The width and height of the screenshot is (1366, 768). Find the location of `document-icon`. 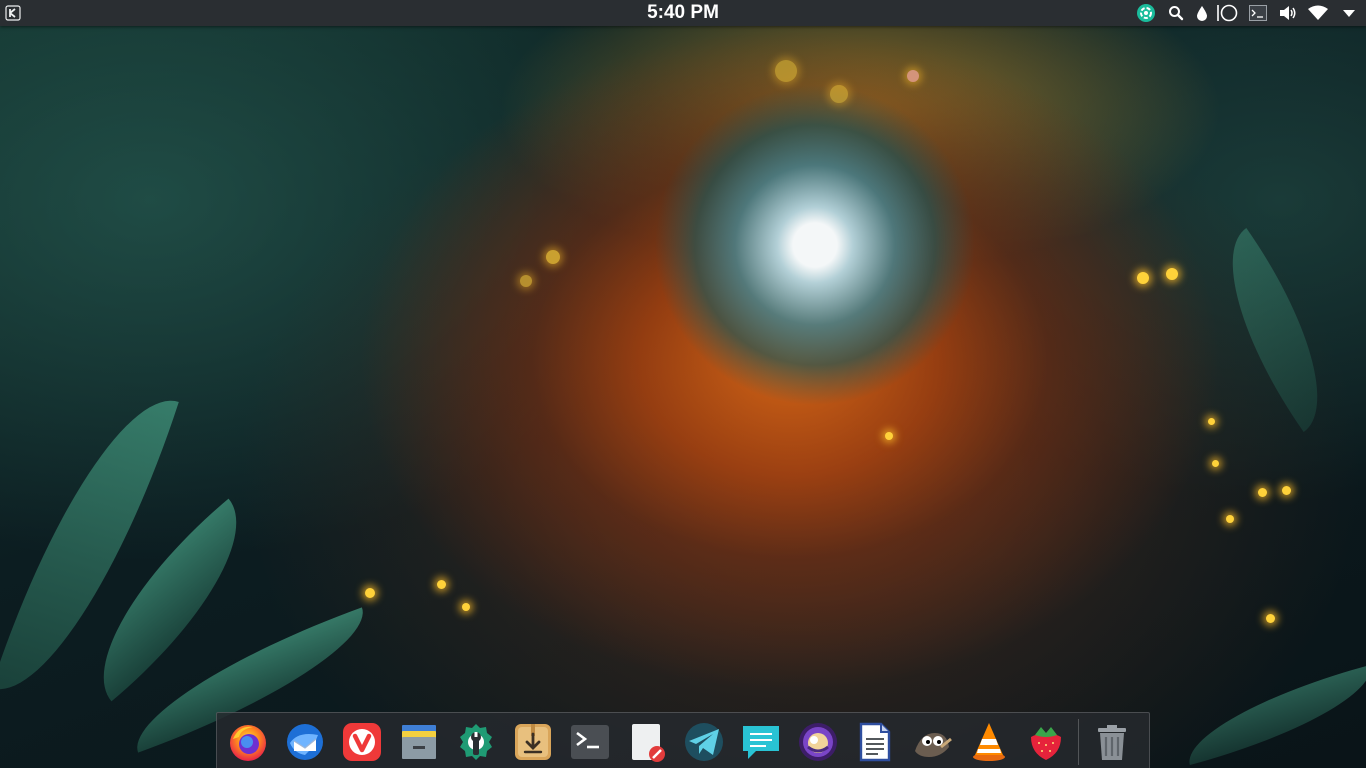

document-icon is located at coordinates (875, 742).